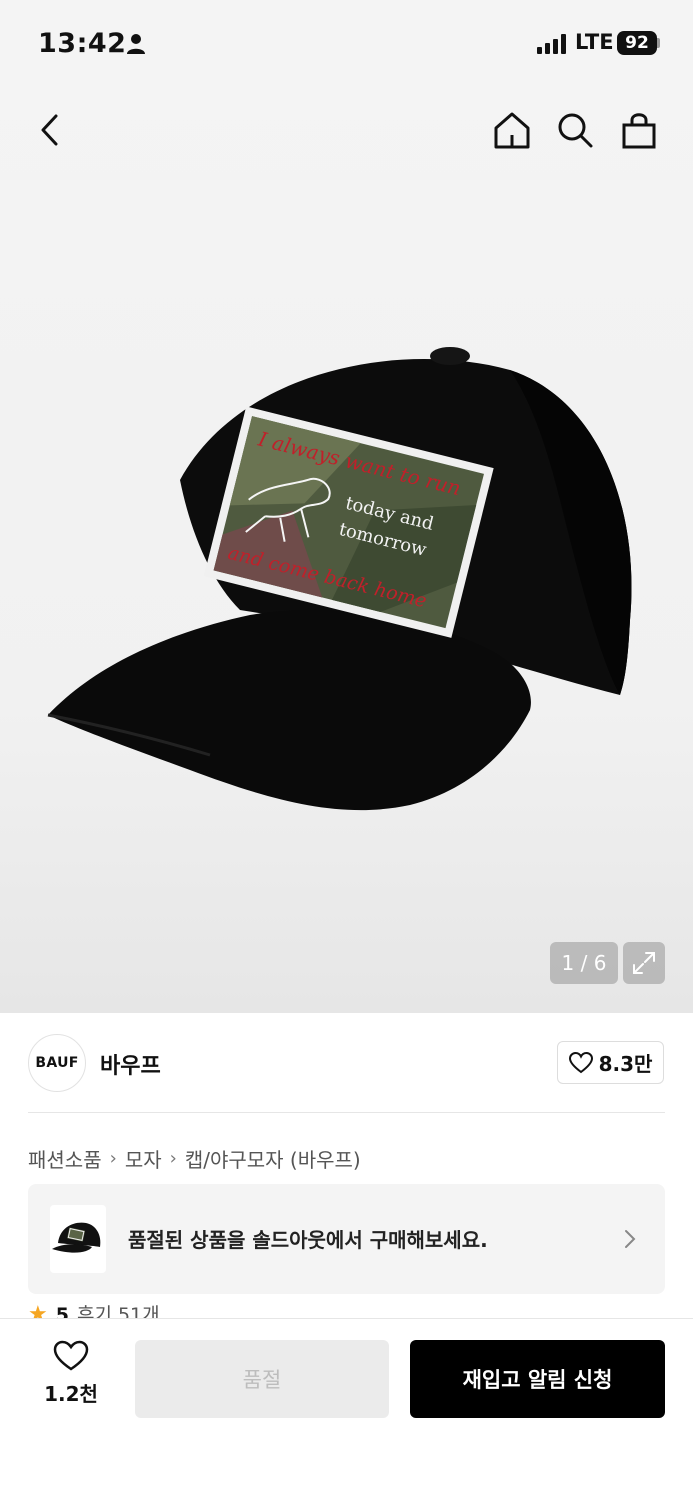  What do you see at coordinates (136, 44) in the screenshot?
I see `person-icon` at bounding box center [136, 44].